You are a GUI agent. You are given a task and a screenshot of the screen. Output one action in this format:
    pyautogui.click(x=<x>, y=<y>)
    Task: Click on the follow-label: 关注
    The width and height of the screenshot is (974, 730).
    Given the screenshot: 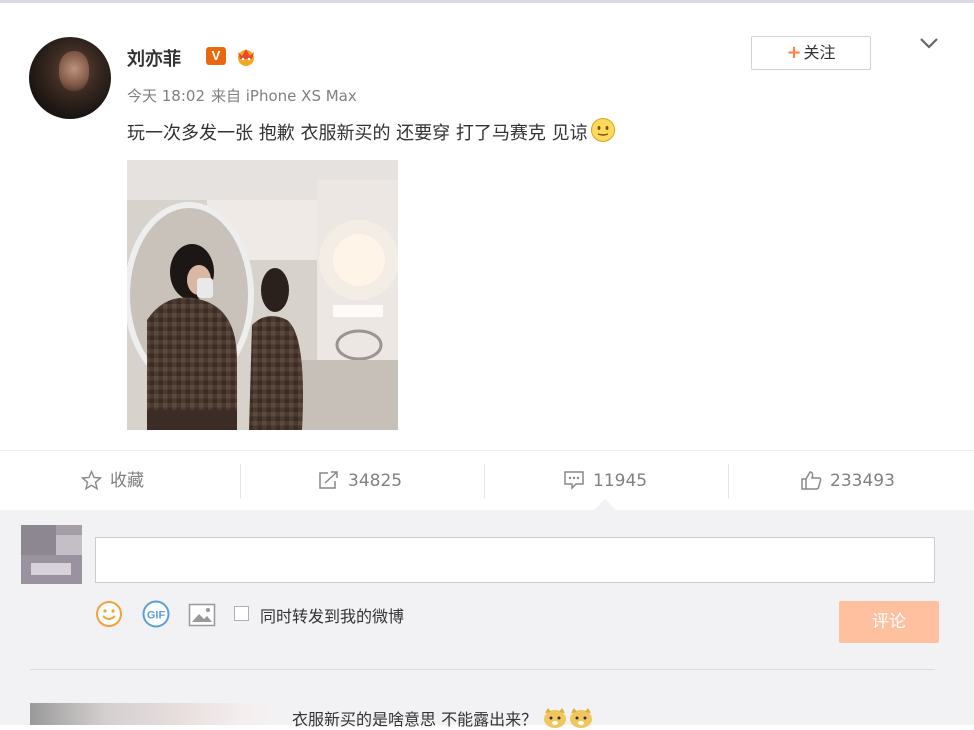 What is the action you would take?
    pyautogui.click(x=819, y=52)
    